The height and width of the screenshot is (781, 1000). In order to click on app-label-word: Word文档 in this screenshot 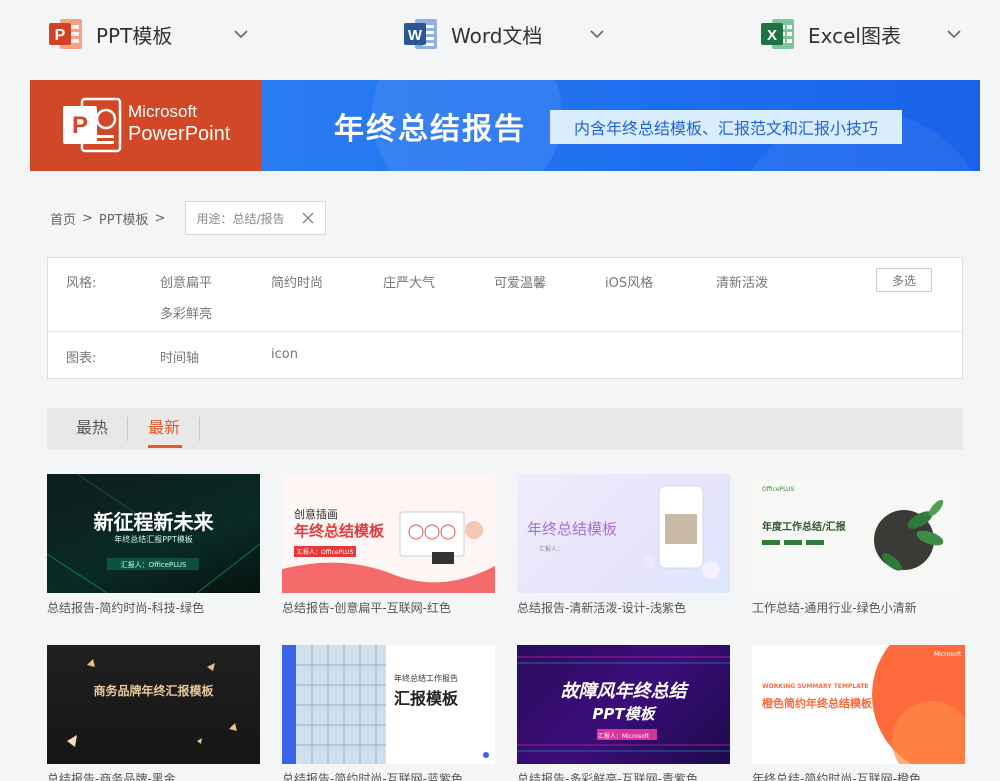, I will do `click(497, 35)`.